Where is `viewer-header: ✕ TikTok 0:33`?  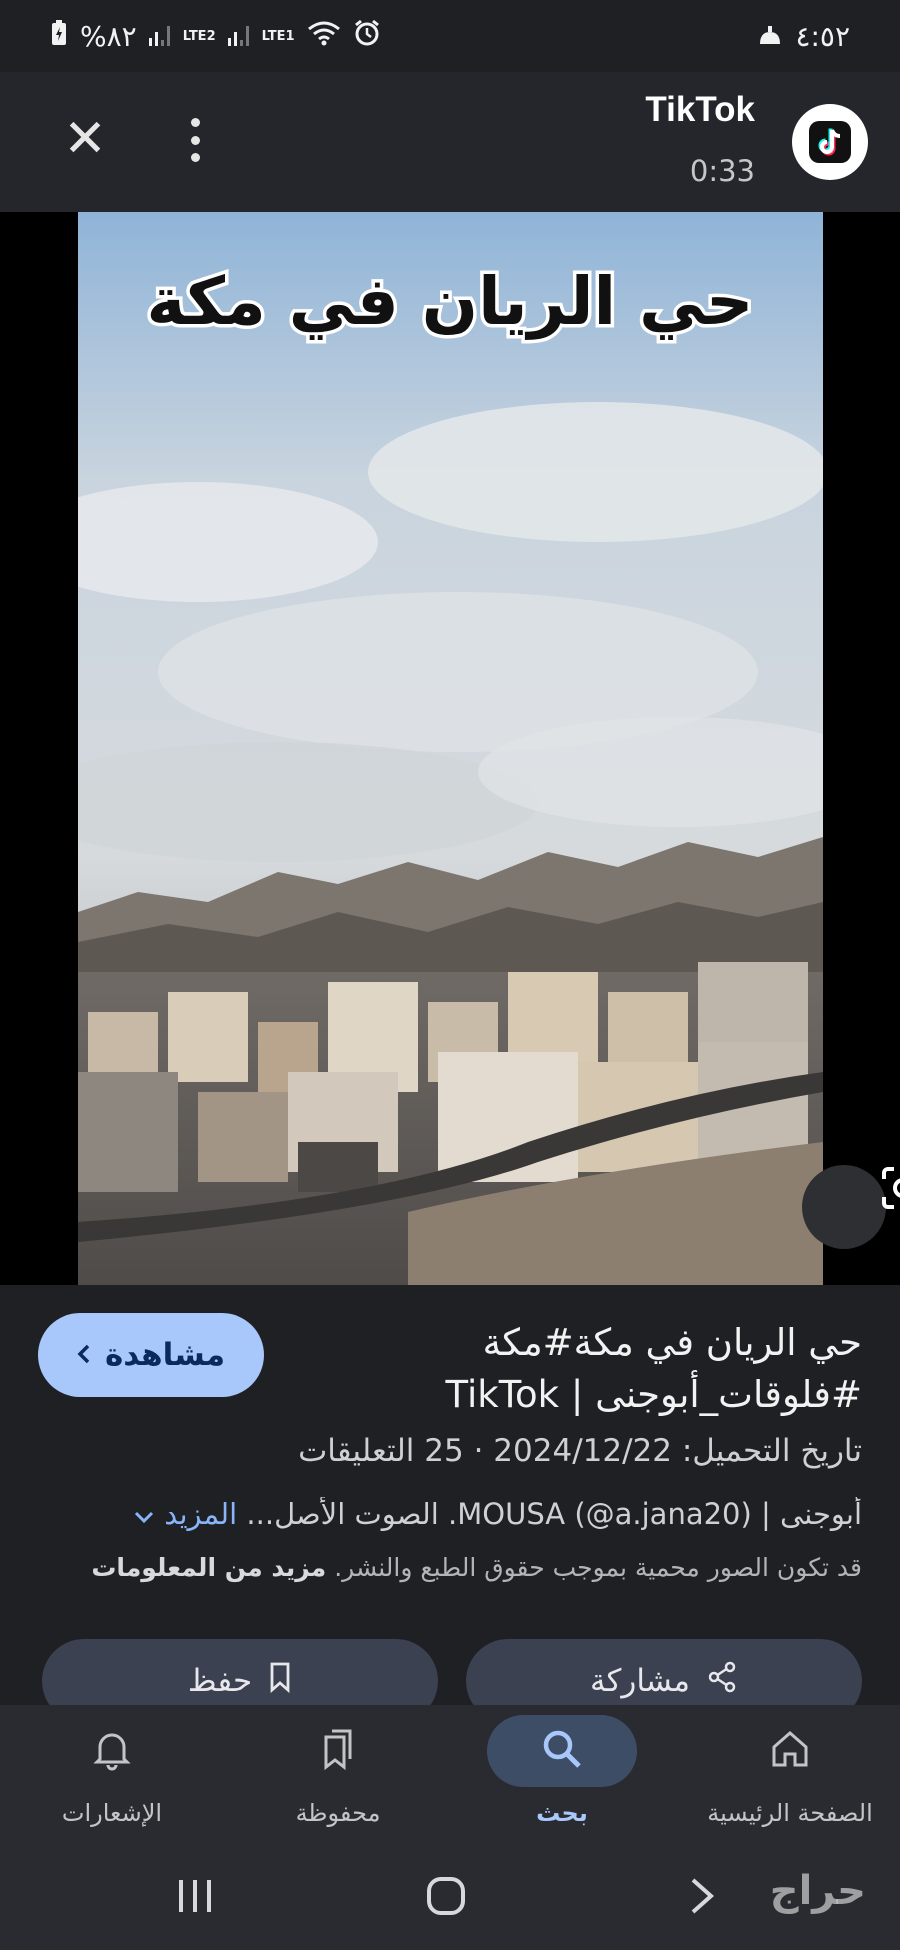 viewer-header: ✕ TikTok 0:33 is located at coordinates (450, 142).